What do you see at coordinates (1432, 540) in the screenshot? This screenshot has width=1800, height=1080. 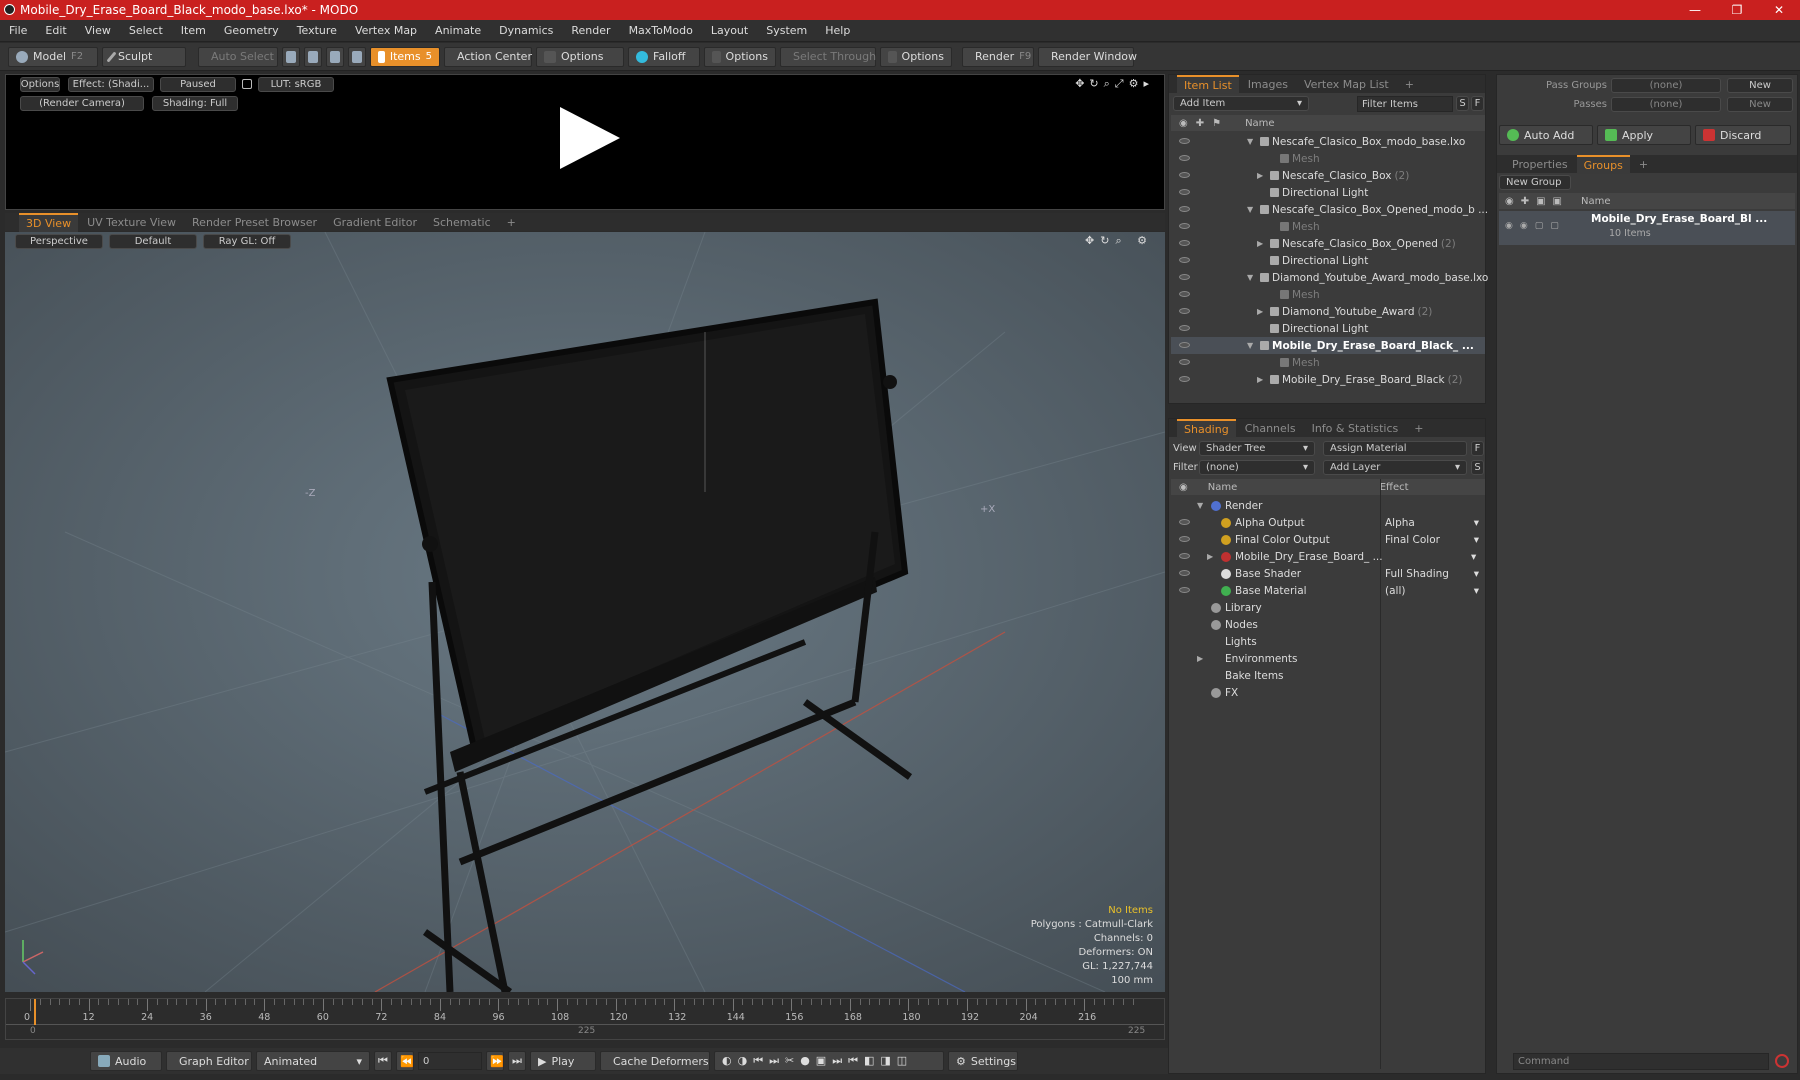 I see `effect-dropdown: Final Color ▾` at bounding box center [1432, 540].